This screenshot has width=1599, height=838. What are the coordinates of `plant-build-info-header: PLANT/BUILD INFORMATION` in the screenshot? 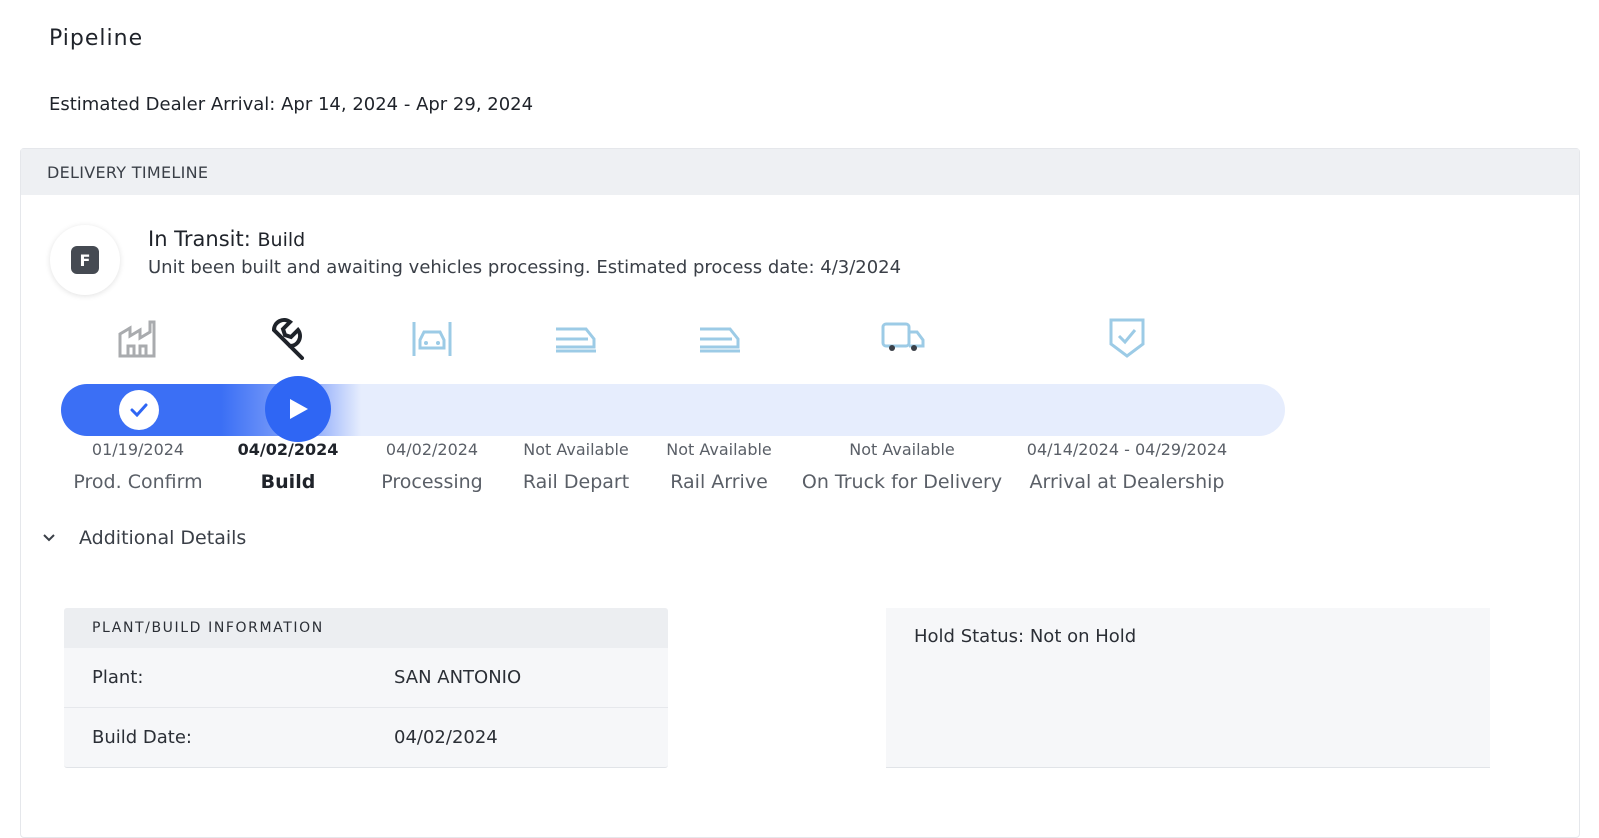 It's located at (366, 628).